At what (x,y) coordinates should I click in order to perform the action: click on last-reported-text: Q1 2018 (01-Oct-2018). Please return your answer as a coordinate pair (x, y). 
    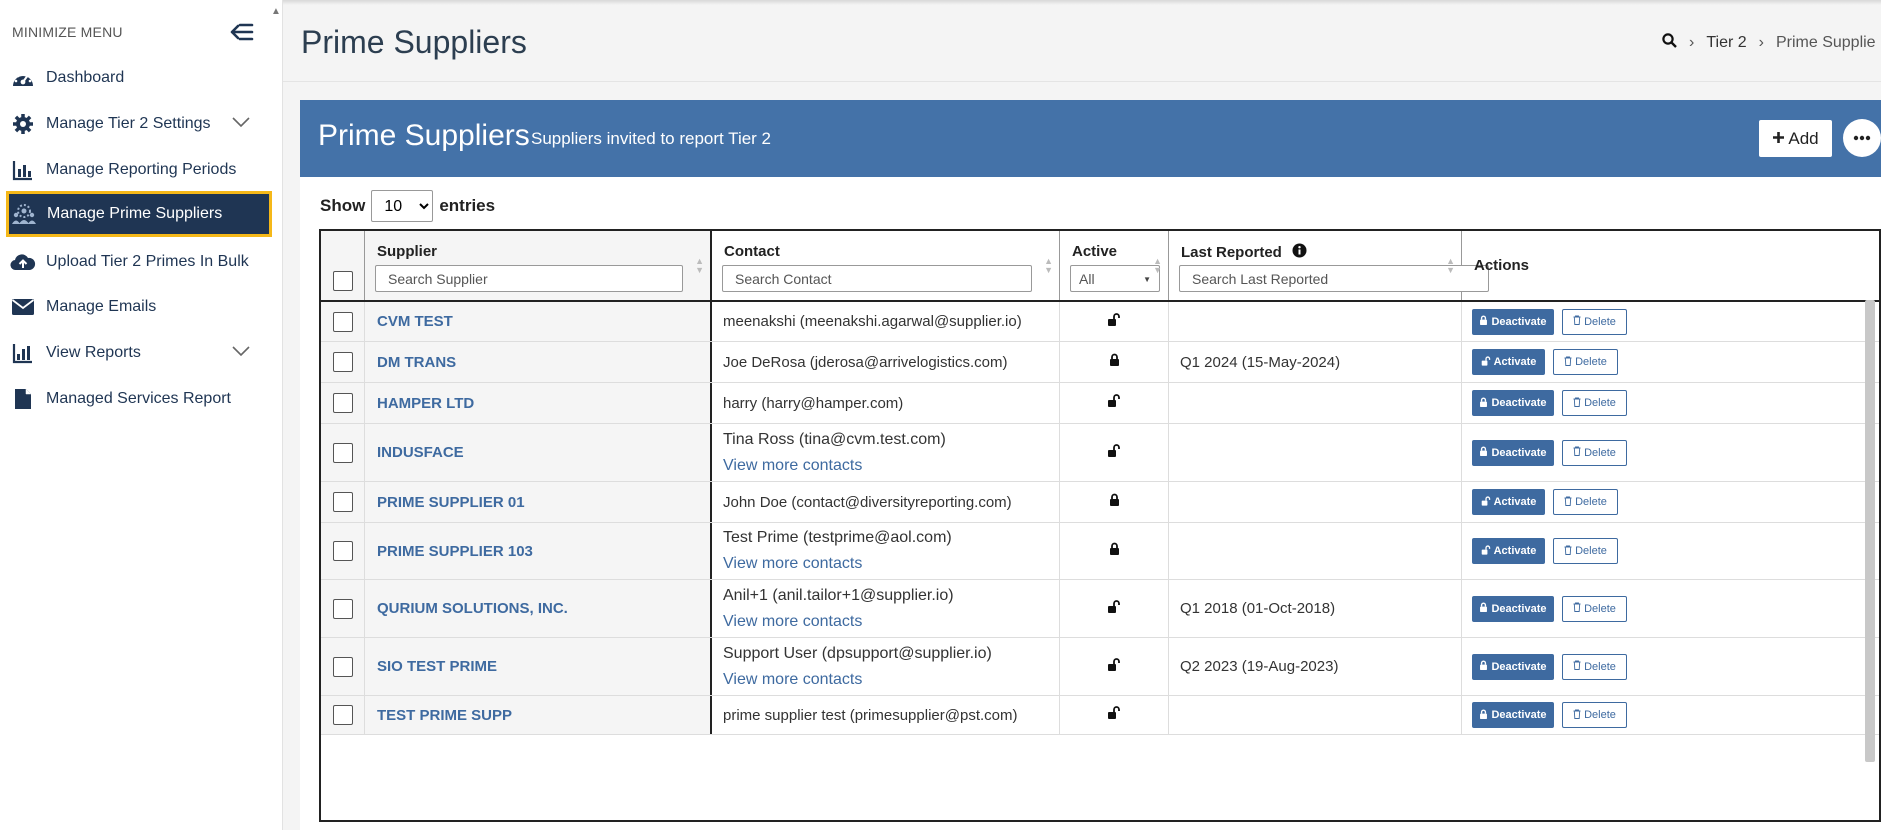
    Looking at the image, I should click on (1258, 608).